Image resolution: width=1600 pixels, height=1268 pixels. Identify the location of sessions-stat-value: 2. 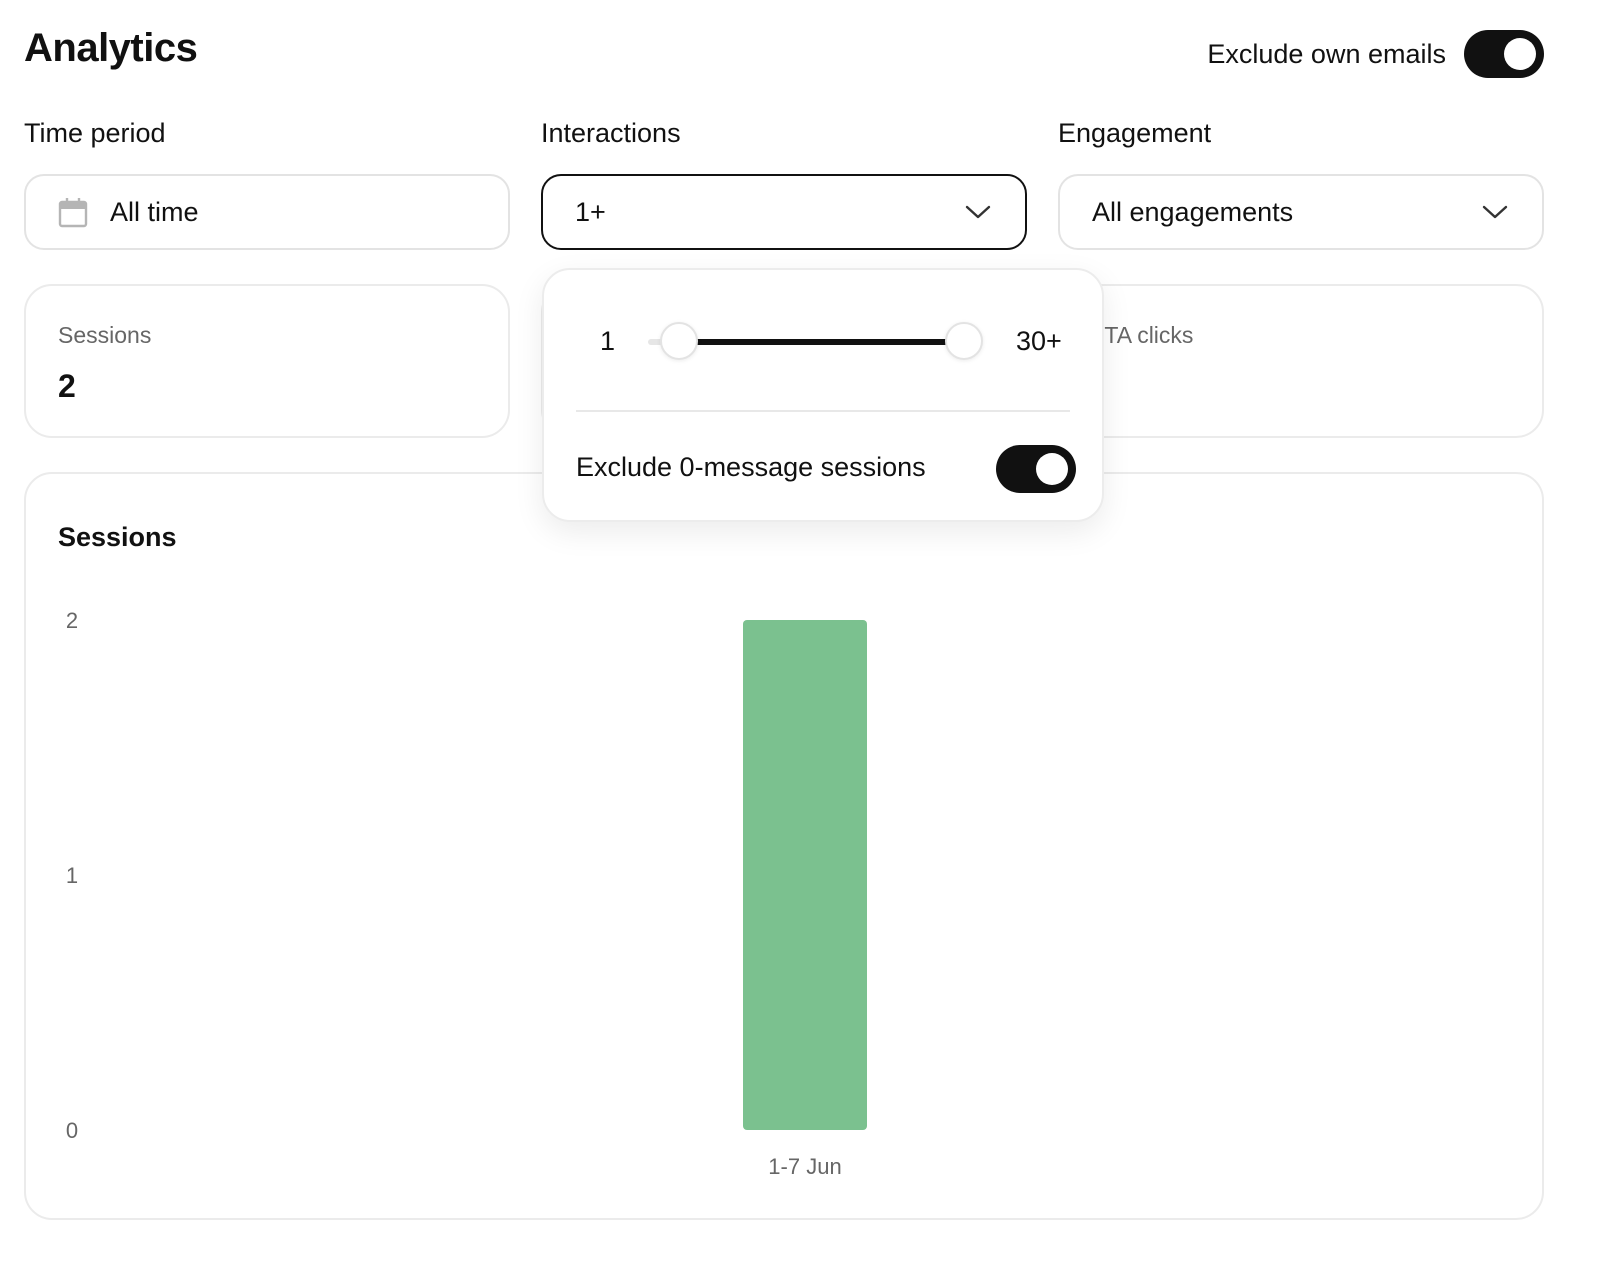
(67, 386).